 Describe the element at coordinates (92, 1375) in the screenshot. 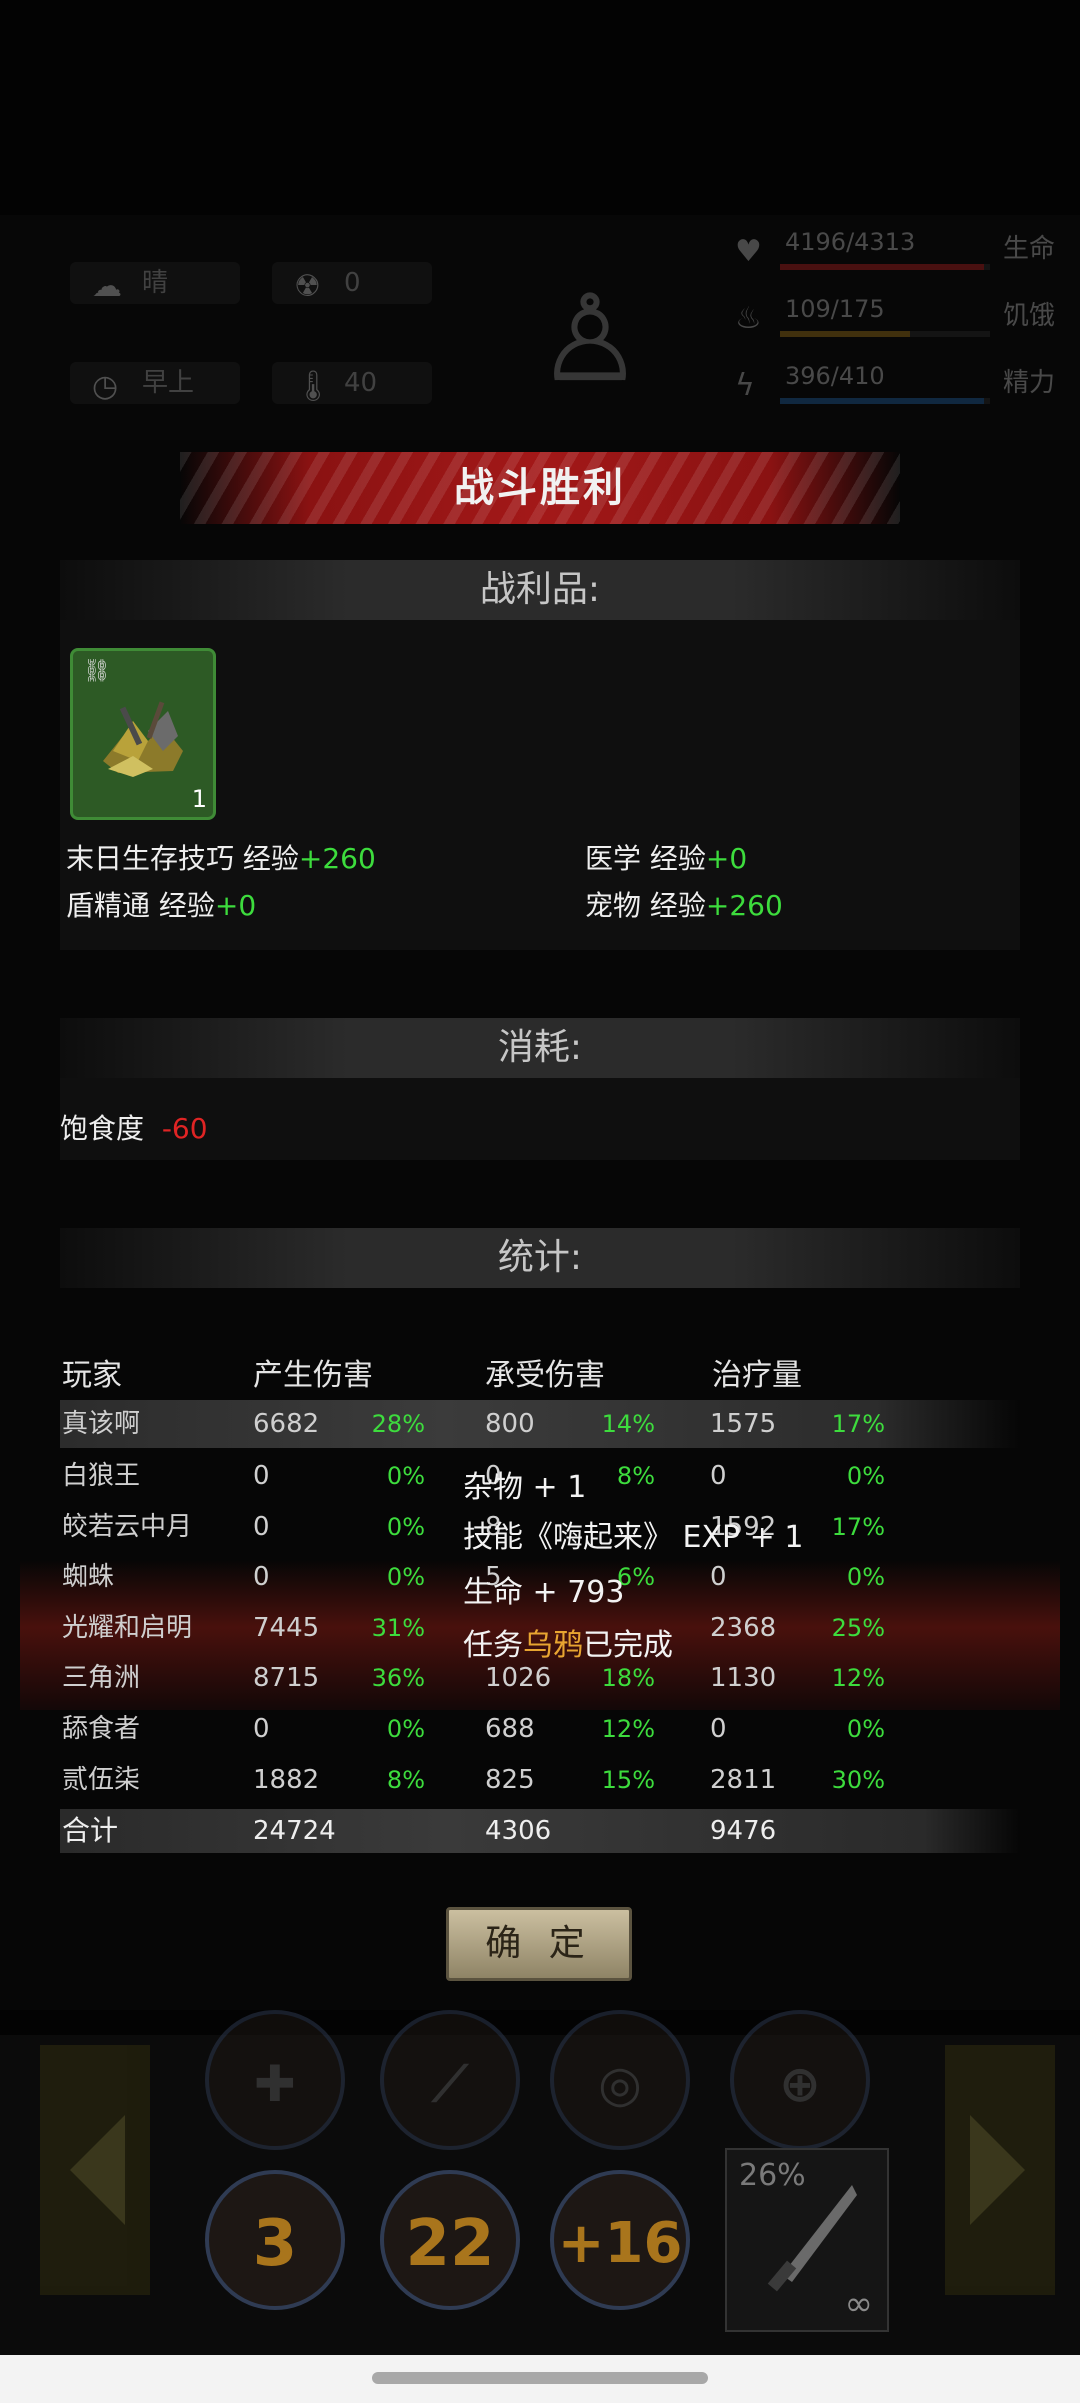

I see `col-player: 玩家` at that location.